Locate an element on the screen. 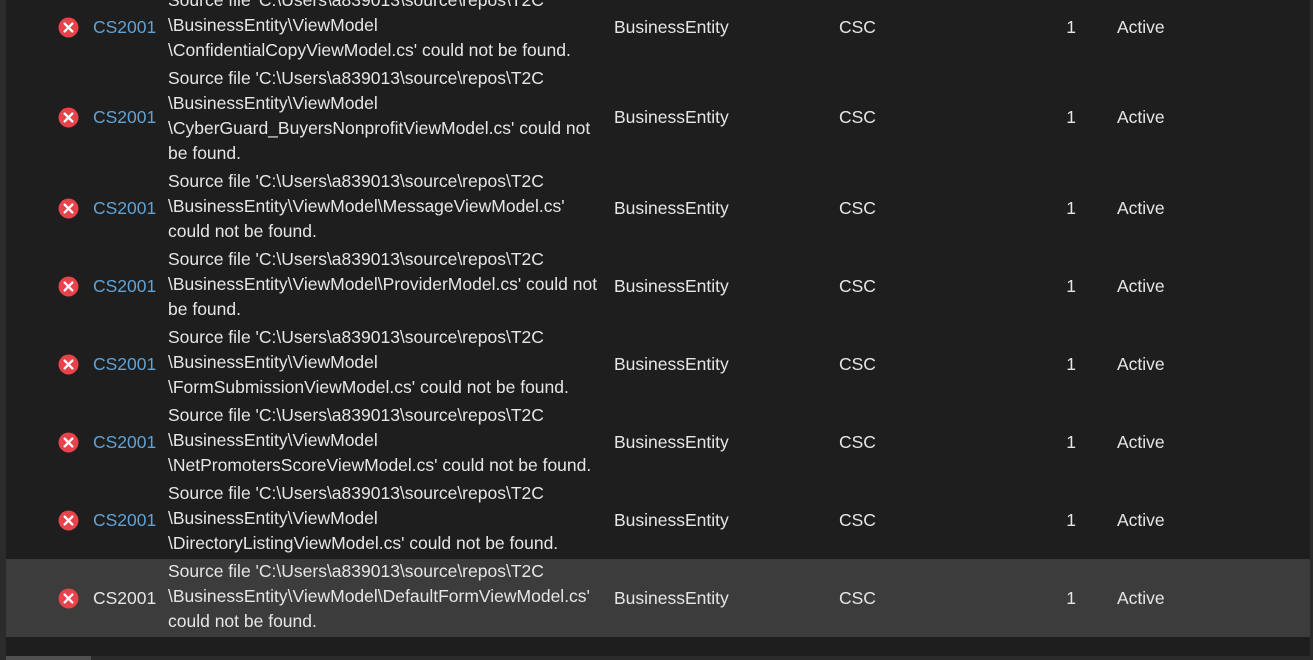 Image resolution: width=1313 pixels, height=660 pixels. horizontal-scrollbar is located at coordinates (656, 658).